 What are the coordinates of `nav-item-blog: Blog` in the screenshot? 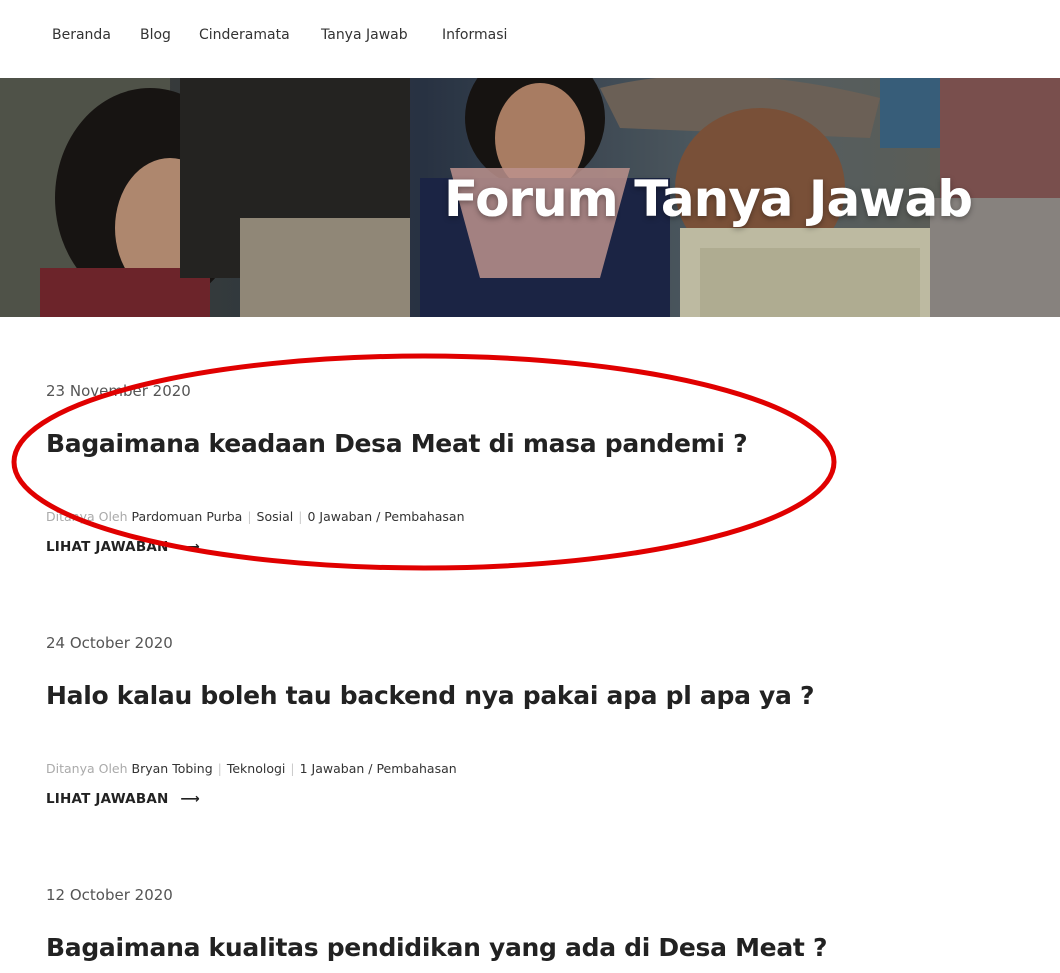 It's located at (155, 35).